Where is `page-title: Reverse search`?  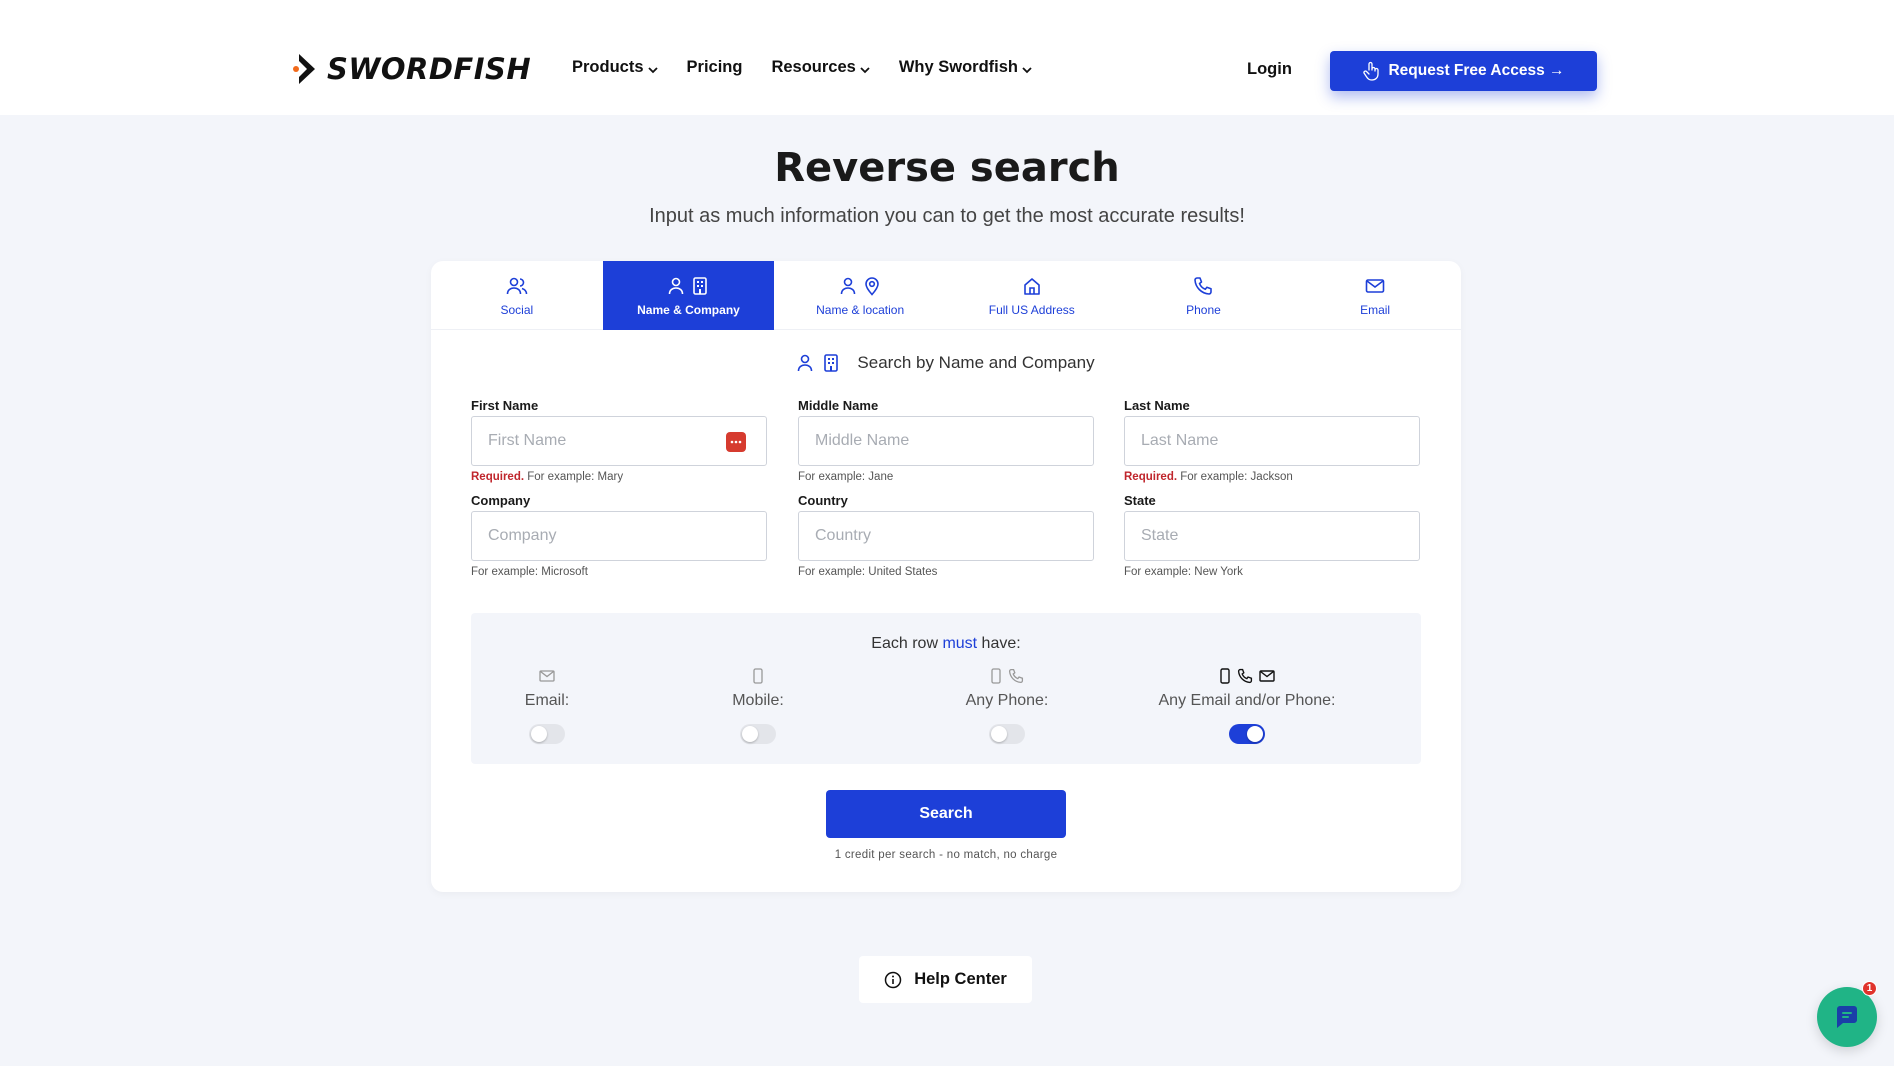
page-title: Reverse search is located at coordinates (947, 168).